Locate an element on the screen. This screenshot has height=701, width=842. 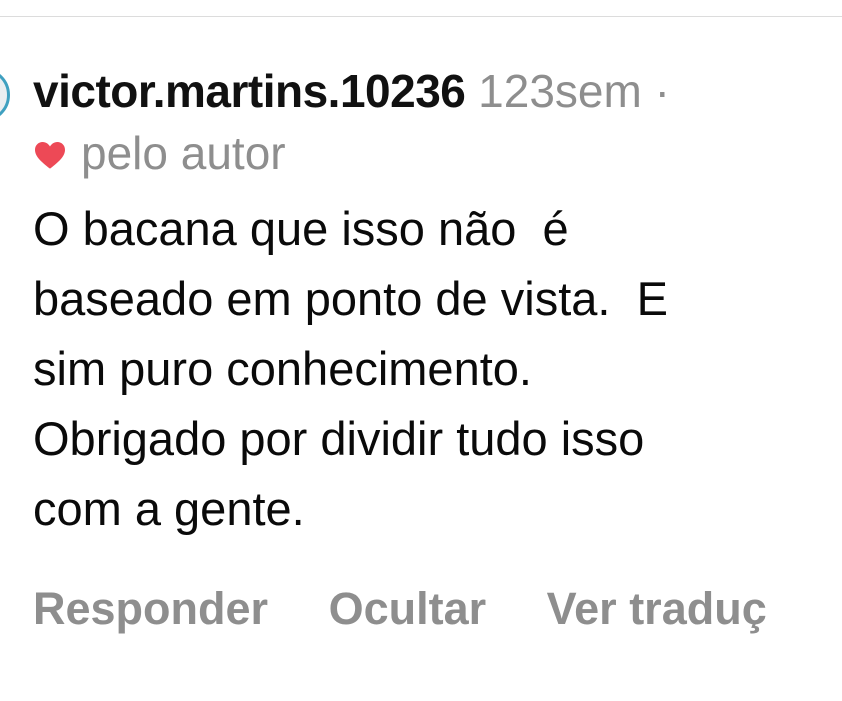
avatar is located at coordinates (5, 95).